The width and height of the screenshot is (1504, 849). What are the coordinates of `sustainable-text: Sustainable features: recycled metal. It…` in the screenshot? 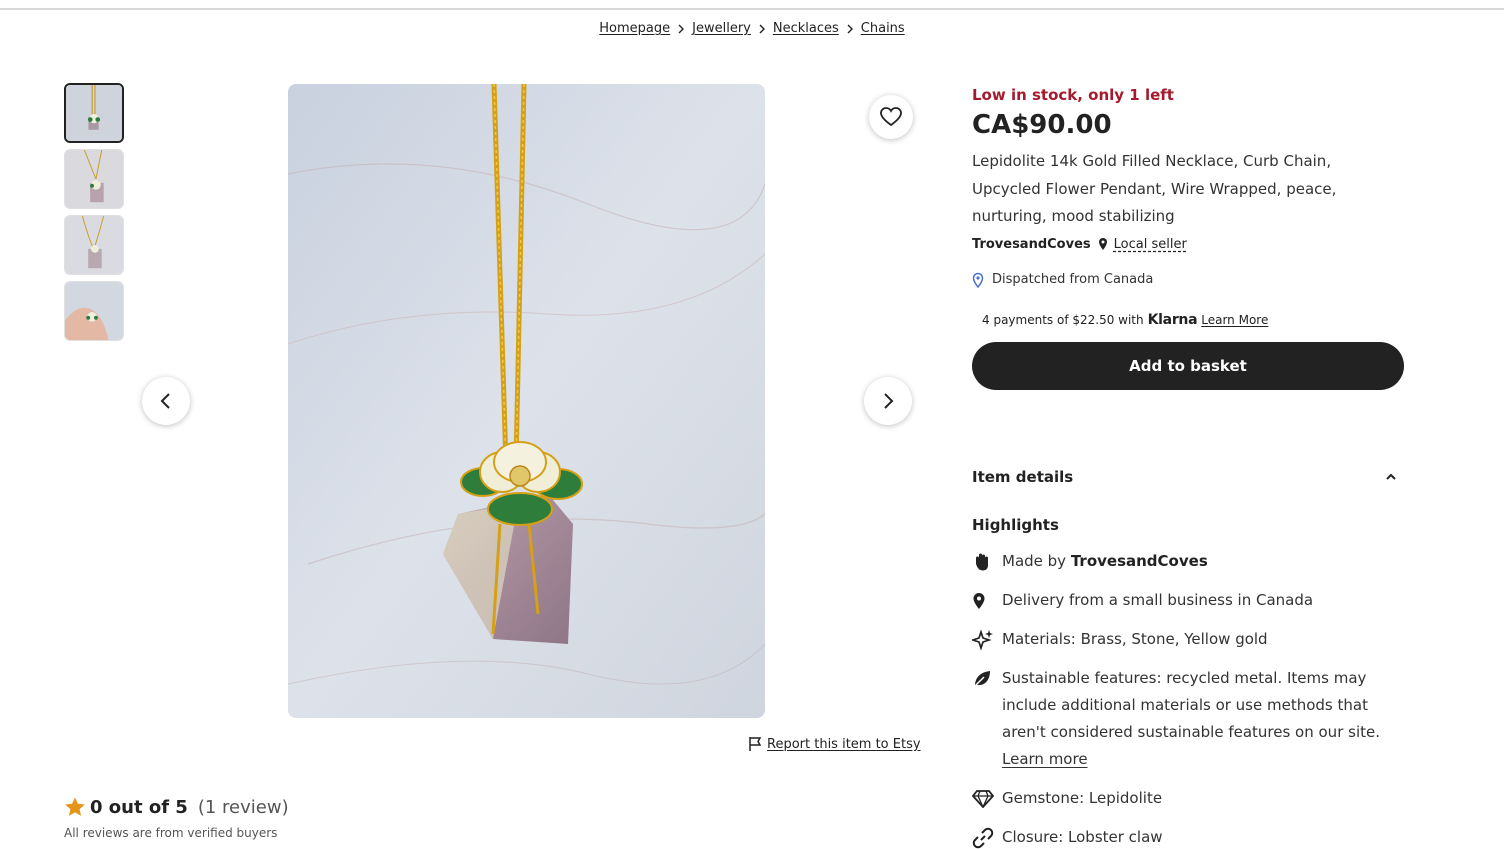 It's located at (1191, 705).